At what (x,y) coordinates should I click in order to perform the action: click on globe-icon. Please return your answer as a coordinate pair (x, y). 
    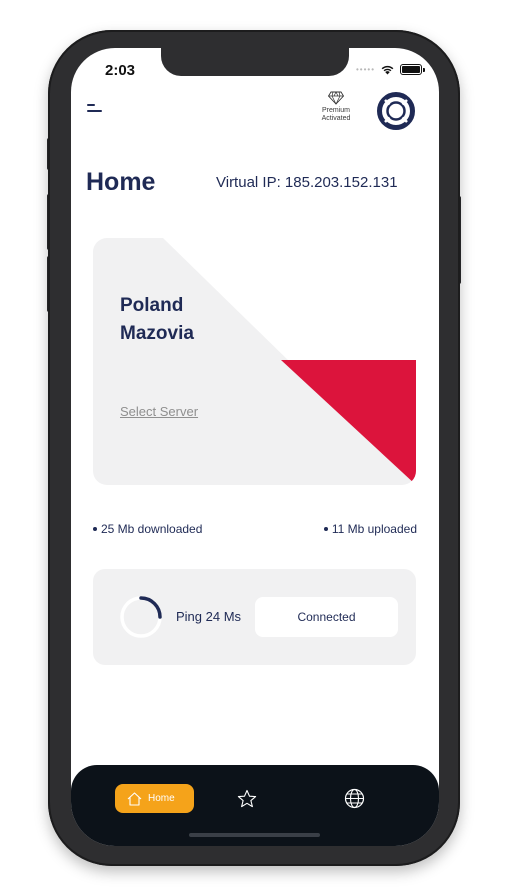
    Looking at the image, I should click on (354, 798).